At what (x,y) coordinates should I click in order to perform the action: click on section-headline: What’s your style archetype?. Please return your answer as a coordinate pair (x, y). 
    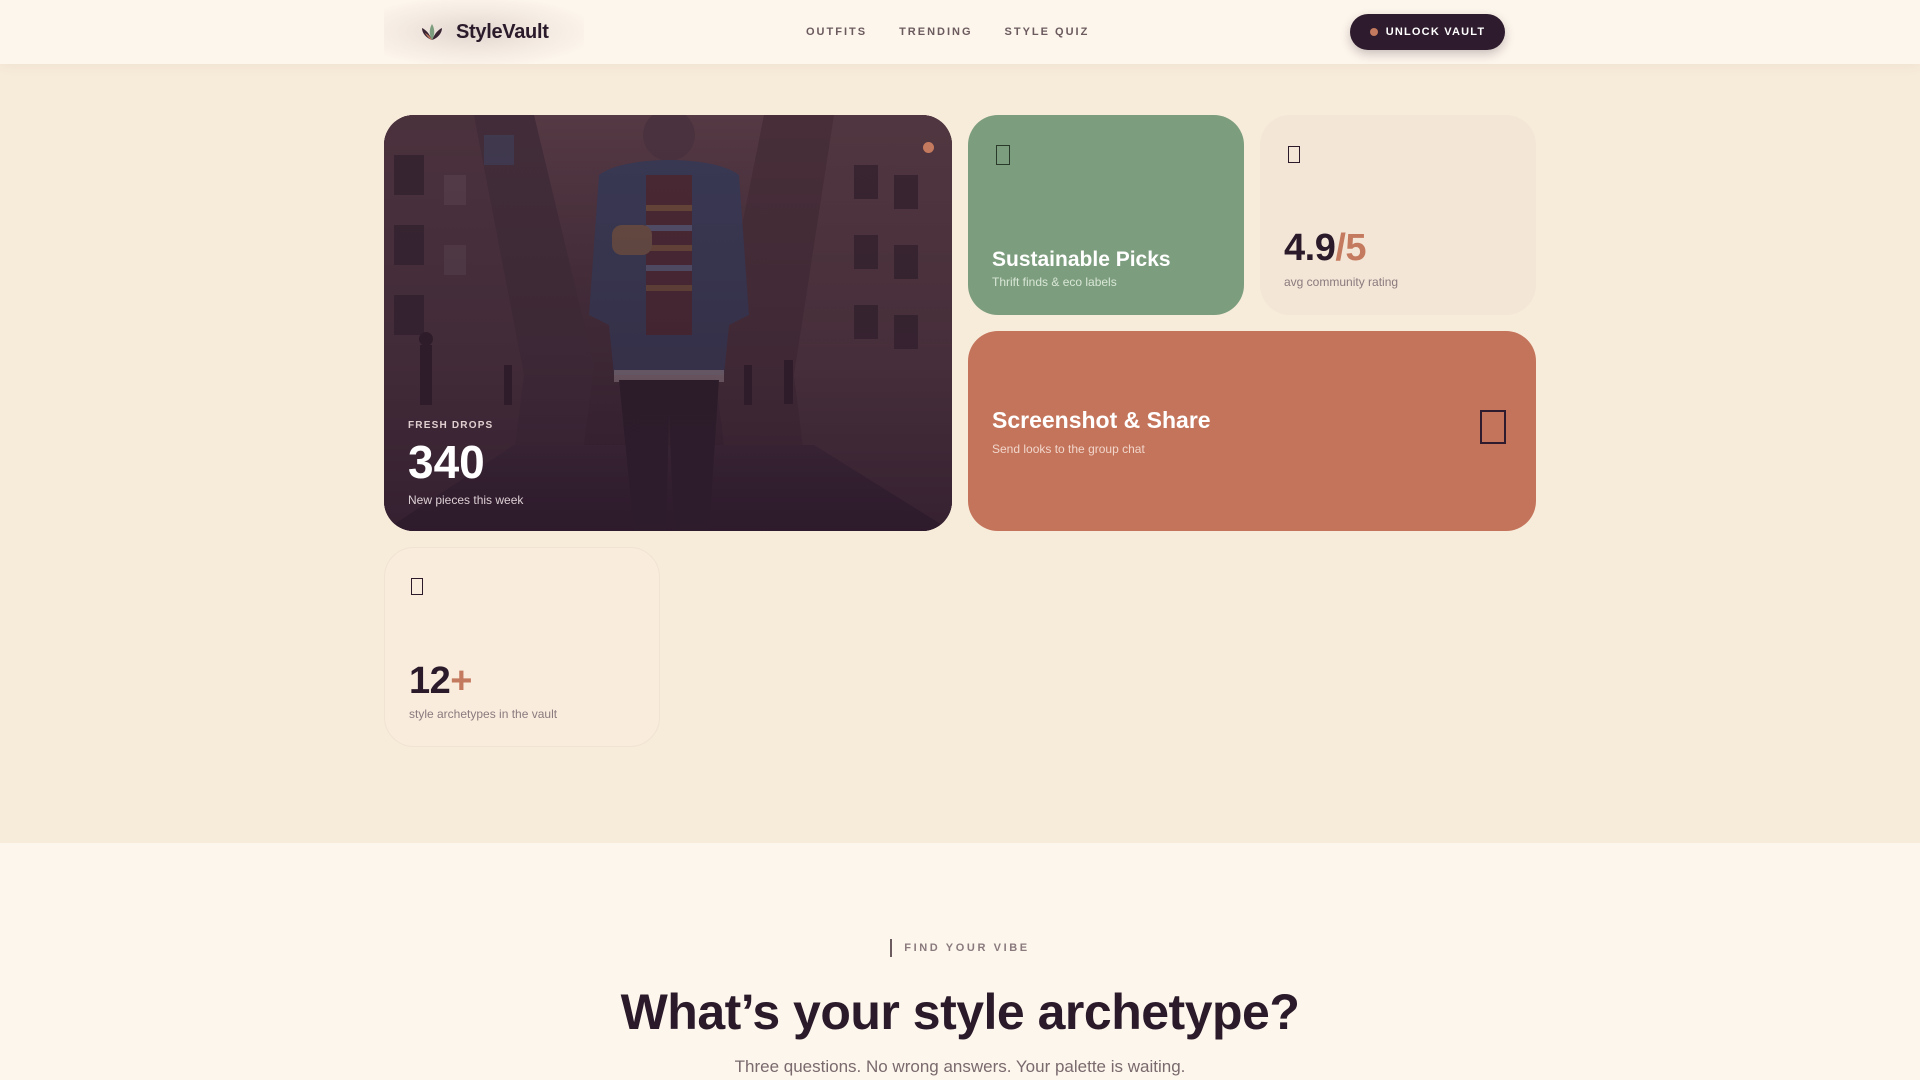
    Looking at the image, I should click on (960, 1012).